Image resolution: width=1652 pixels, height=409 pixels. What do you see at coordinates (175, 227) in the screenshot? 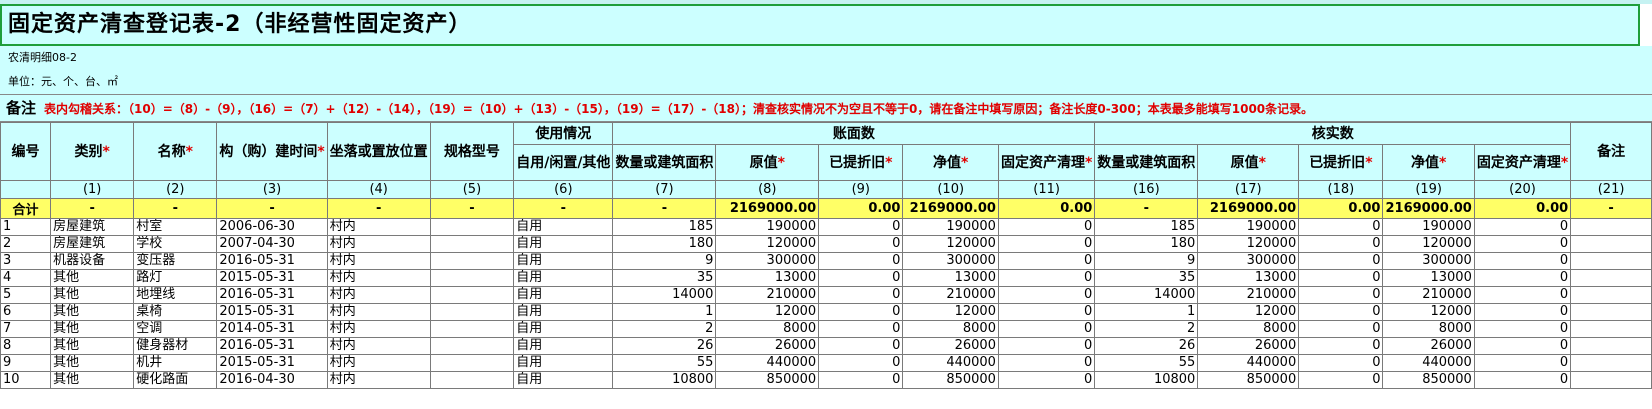
I see `table-cell: 村室` at bounding box center [175, 227].